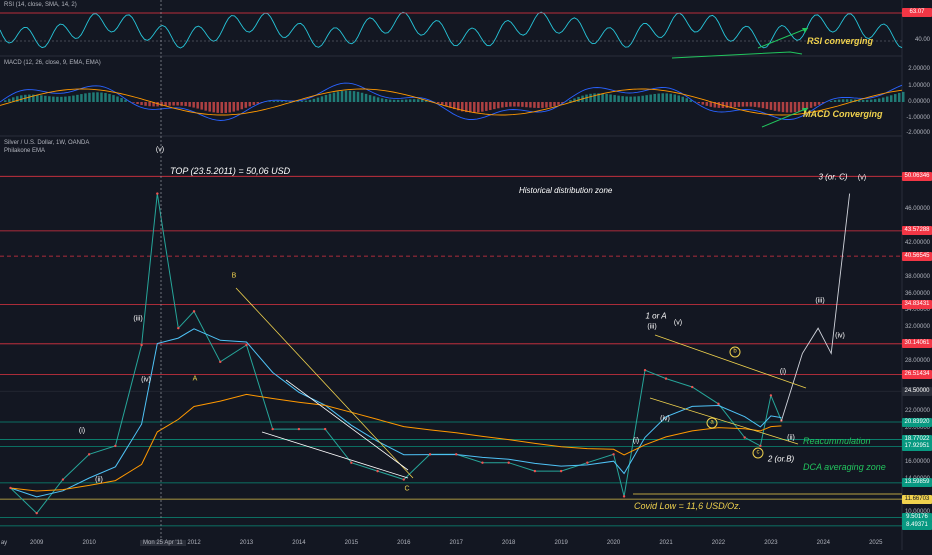 Image resolution: width=932 pixels, height=555 pixels. I want to click on time-axis-tick: 2016, so click(403, 543).